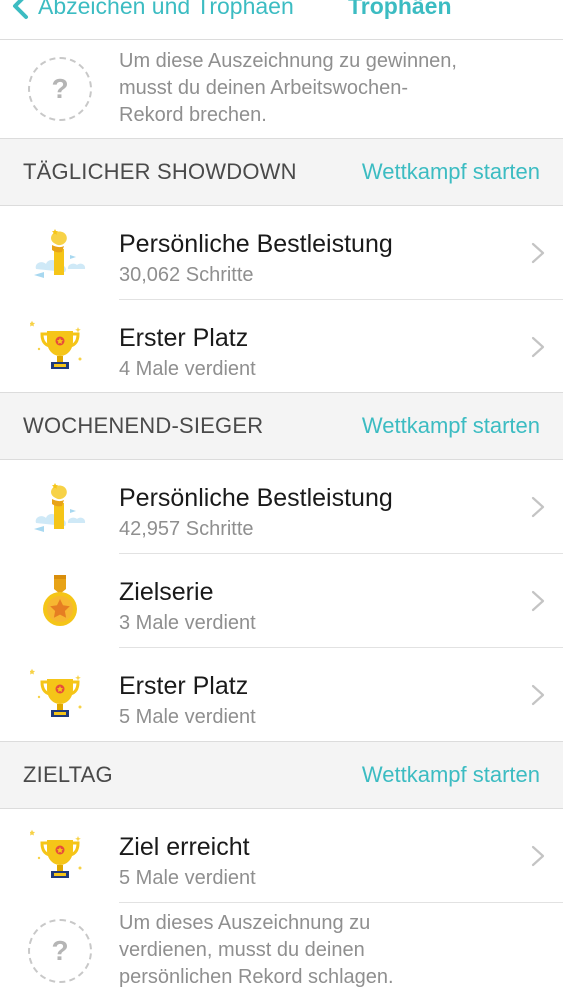 Image resolution: width=563 pixels, height=999 pixels. I want to click on list-item: Erster Platz 5 Male verdient, so click(281, 695).